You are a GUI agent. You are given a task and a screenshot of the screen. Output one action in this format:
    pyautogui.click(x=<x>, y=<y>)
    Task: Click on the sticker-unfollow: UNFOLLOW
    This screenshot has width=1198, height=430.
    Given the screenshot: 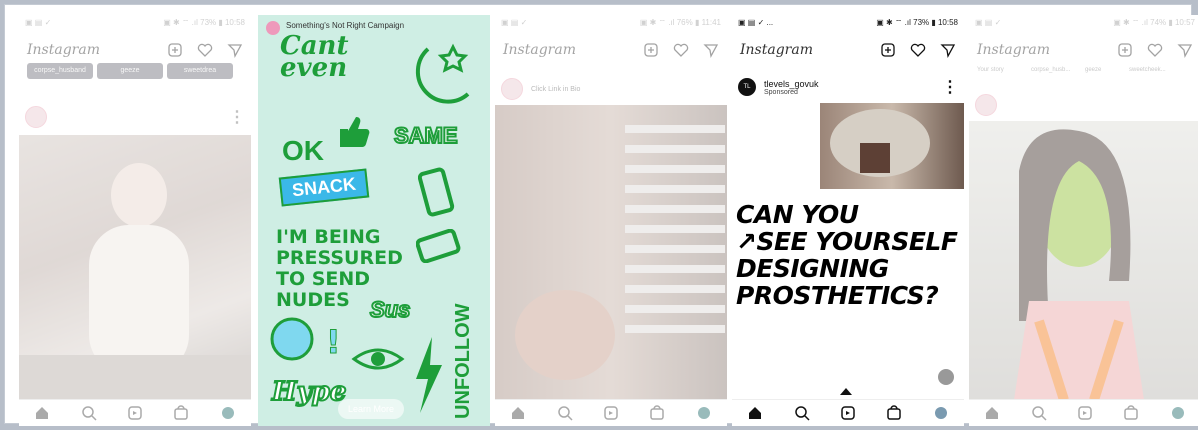 What is the action you would take?
    pyautogui.click(x=463, y=361)
    